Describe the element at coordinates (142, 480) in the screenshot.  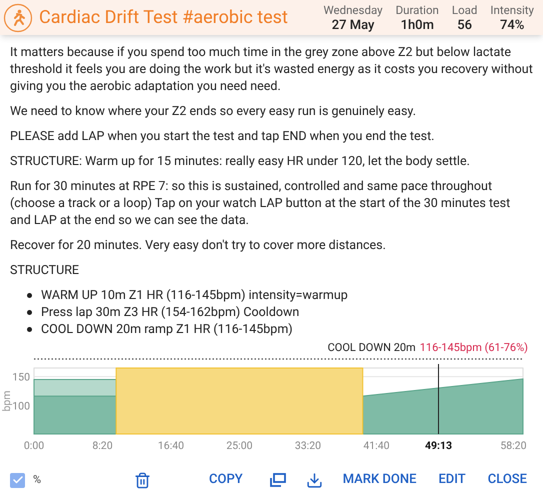
I see `trash-icon` at that location.